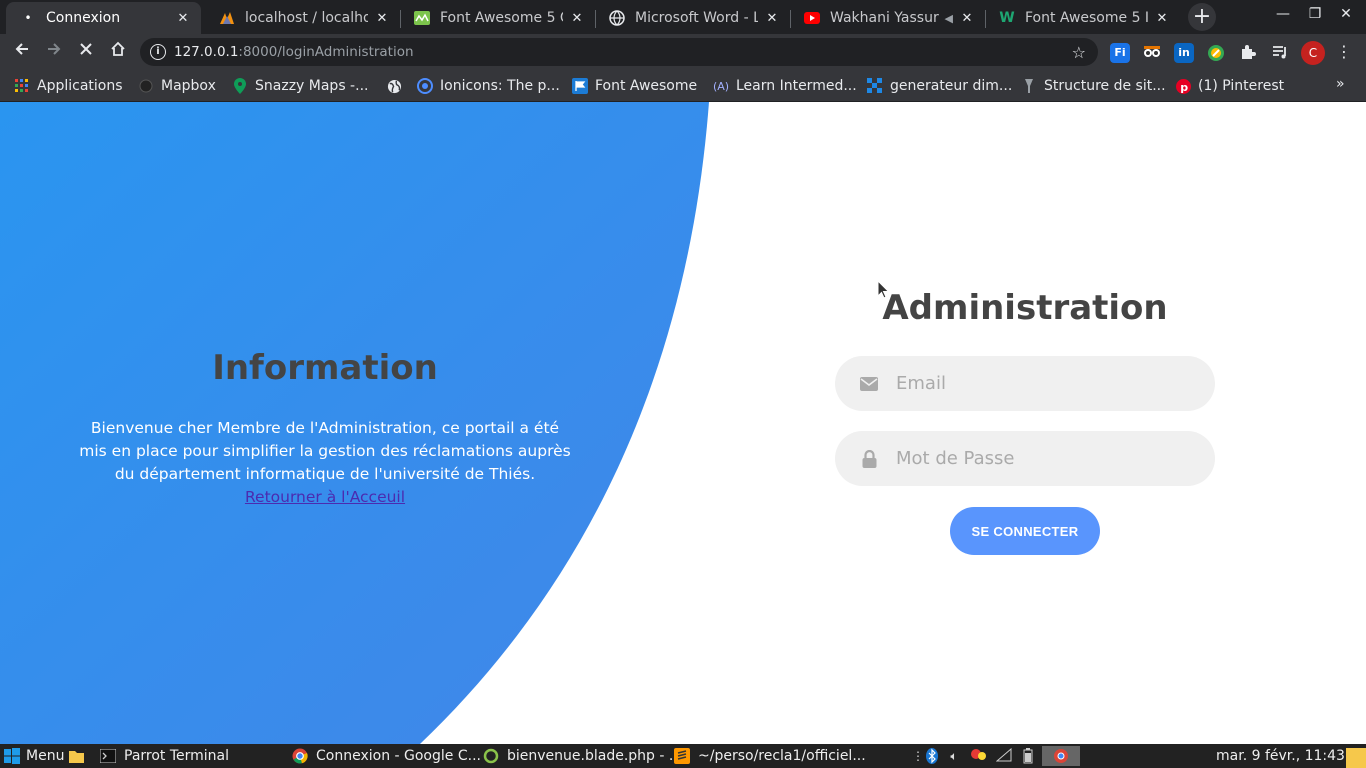 This screenshot has width=1366, height=768. Describe the element at coordinates (491, 756) in the screenshot. I see `editor-icon` at that location.